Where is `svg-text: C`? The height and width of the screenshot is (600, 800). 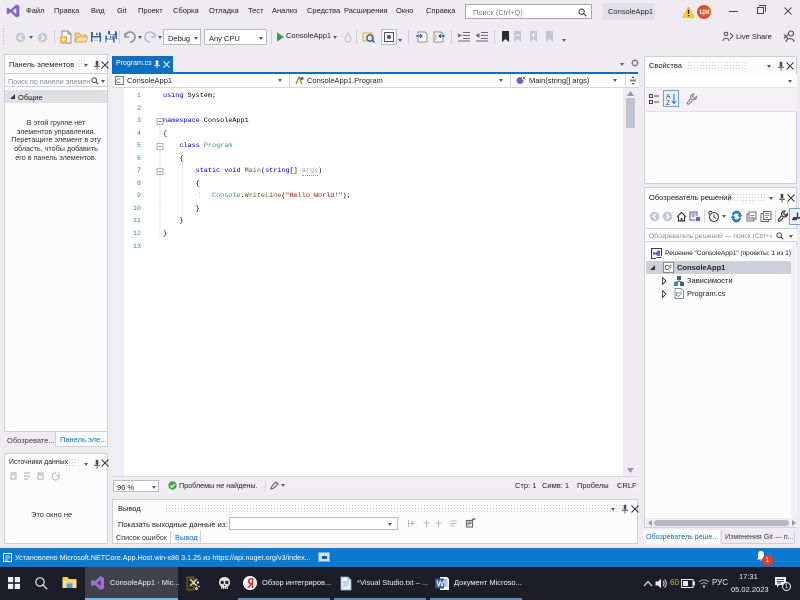
svg-text: C is located at coordinates (118, 82).